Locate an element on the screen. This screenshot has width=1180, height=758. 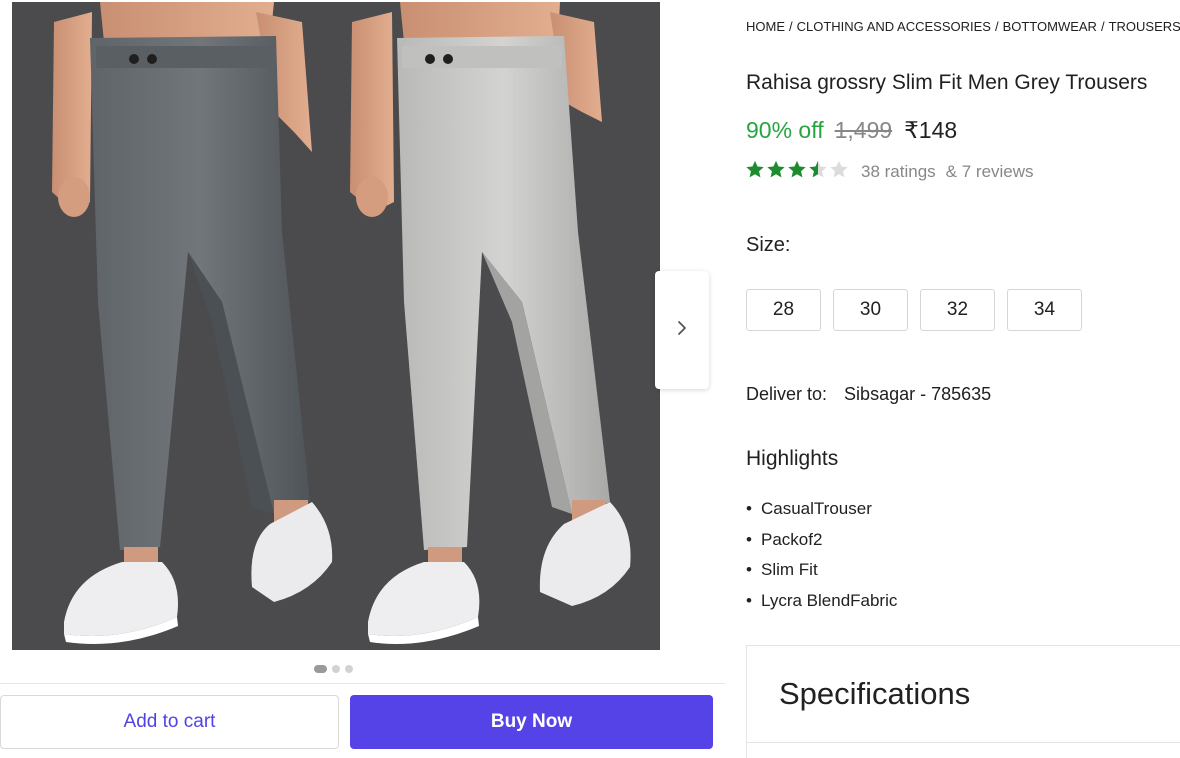
selling-price: ₹148 is located at coordinates (931, 130).